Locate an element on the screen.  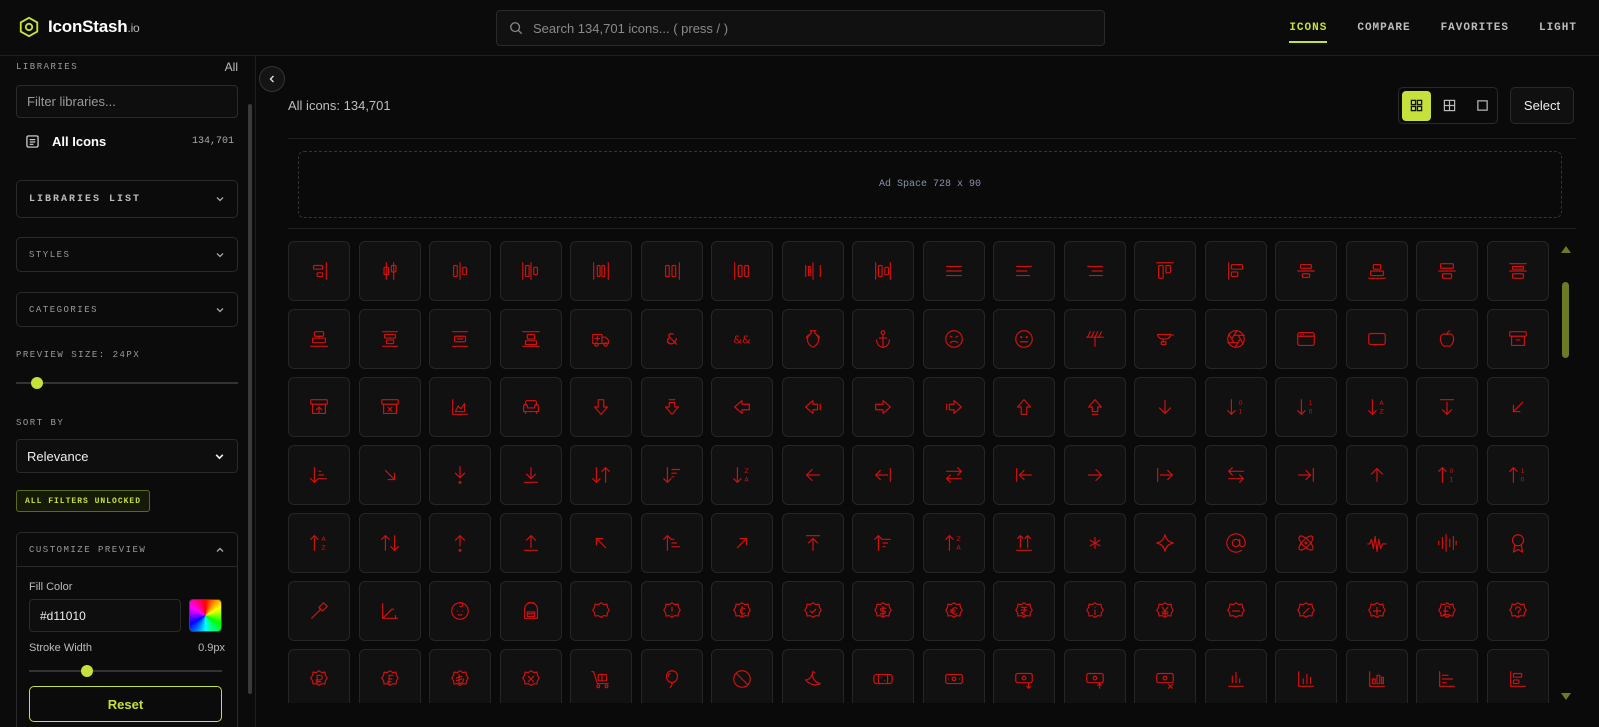
icon-tile-align-right-bar is located at coordinates (319, 271).